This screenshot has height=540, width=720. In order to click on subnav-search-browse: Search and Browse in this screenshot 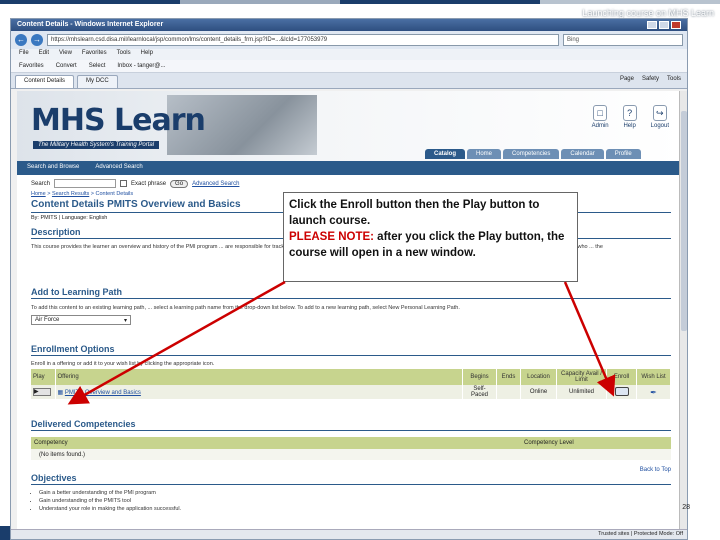, I will do `click(53, 168)`.